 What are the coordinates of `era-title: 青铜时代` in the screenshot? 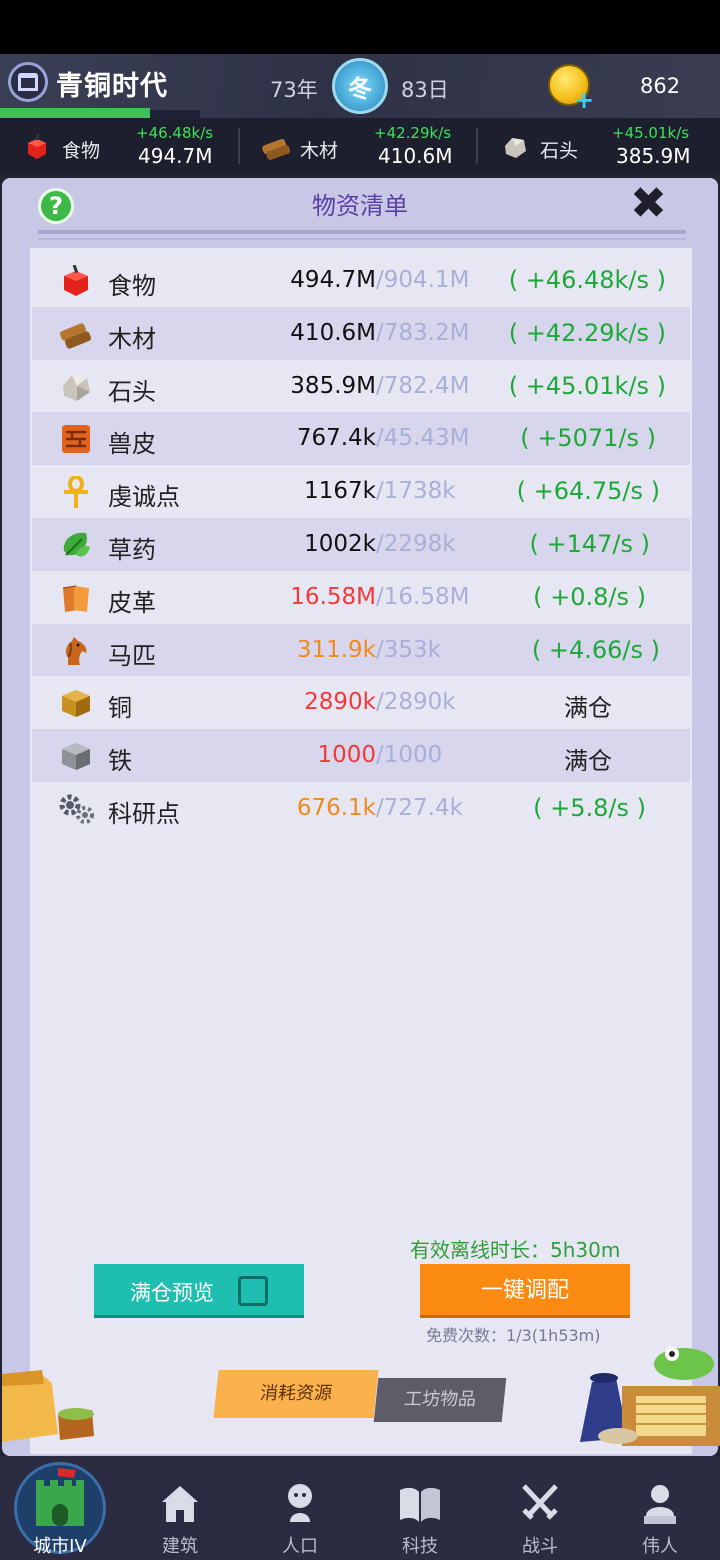 It's located at (112, 83).